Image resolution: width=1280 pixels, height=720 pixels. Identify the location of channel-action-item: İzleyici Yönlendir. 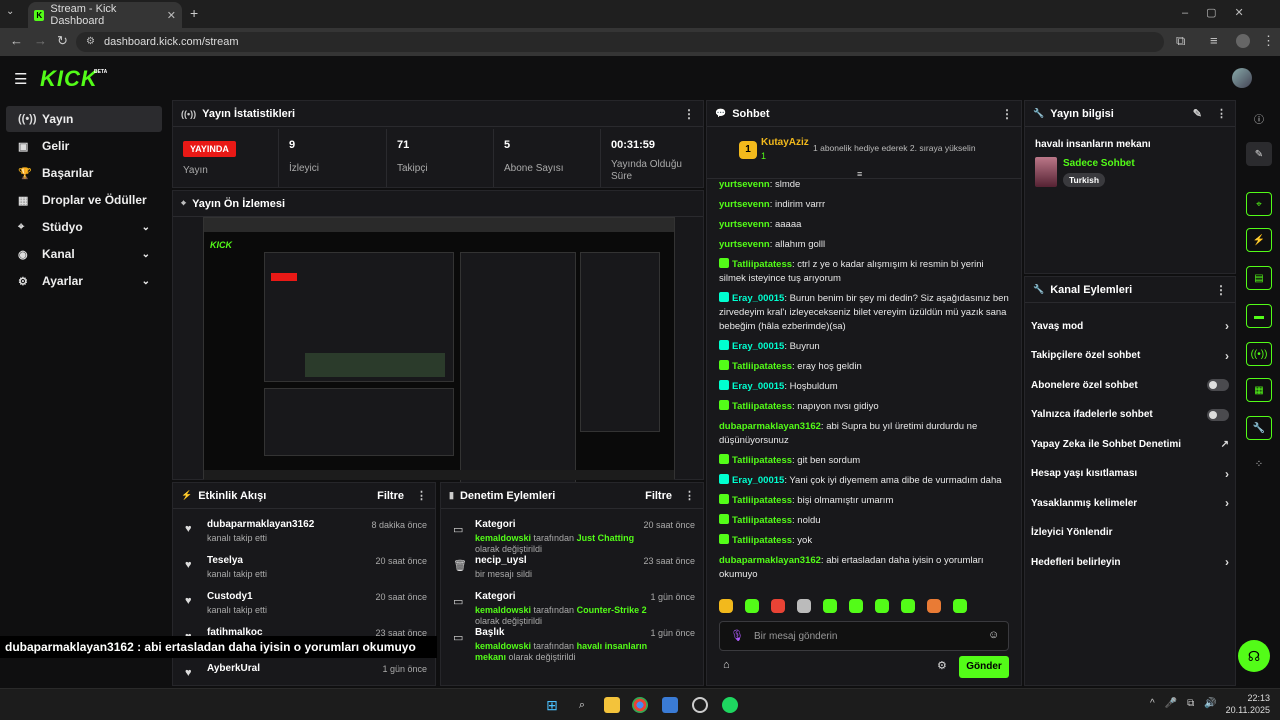
(1130, 533).